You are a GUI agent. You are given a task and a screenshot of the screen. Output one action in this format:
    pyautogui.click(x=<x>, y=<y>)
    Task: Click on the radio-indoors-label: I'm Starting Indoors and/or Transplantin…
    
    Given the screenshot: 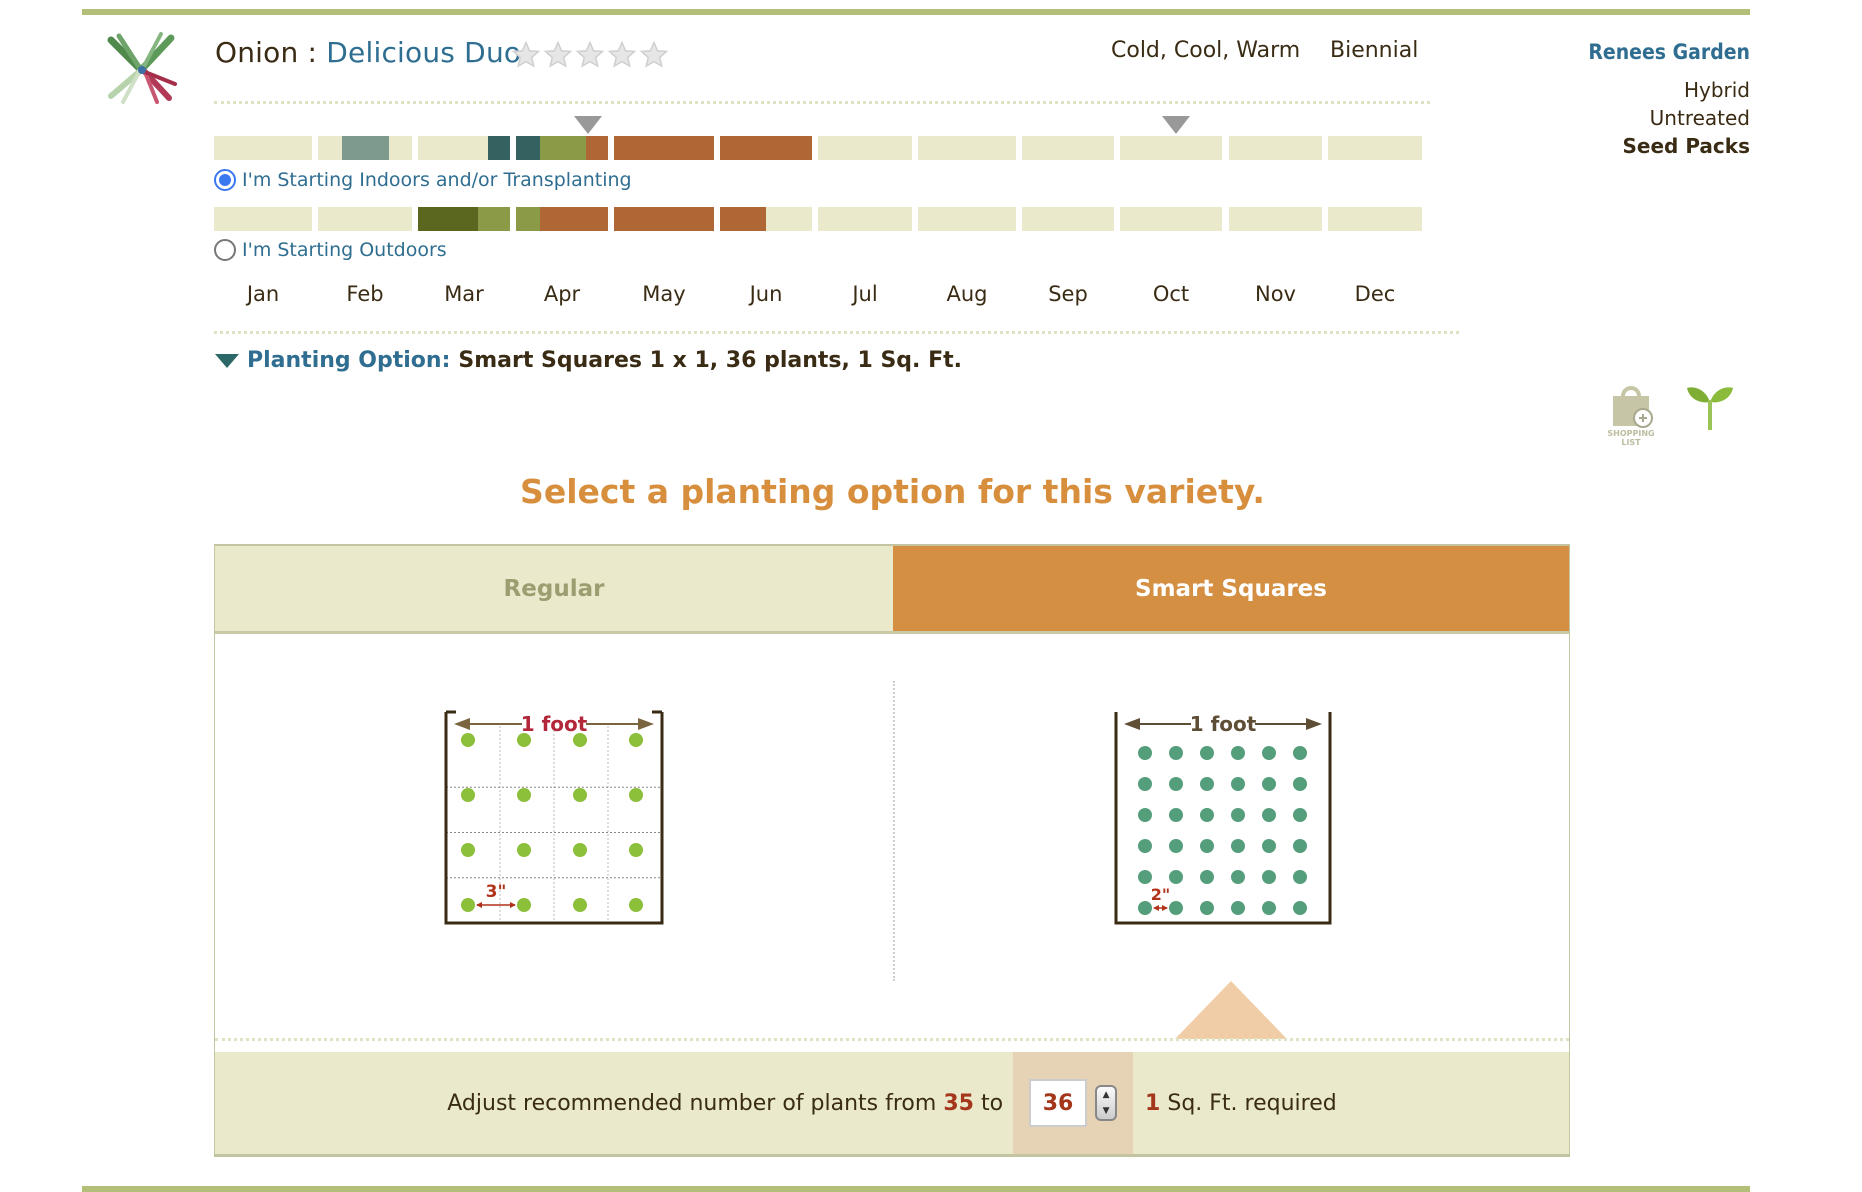 What is the action you would take?
    pyautogui.click(x=437, y=180)
    